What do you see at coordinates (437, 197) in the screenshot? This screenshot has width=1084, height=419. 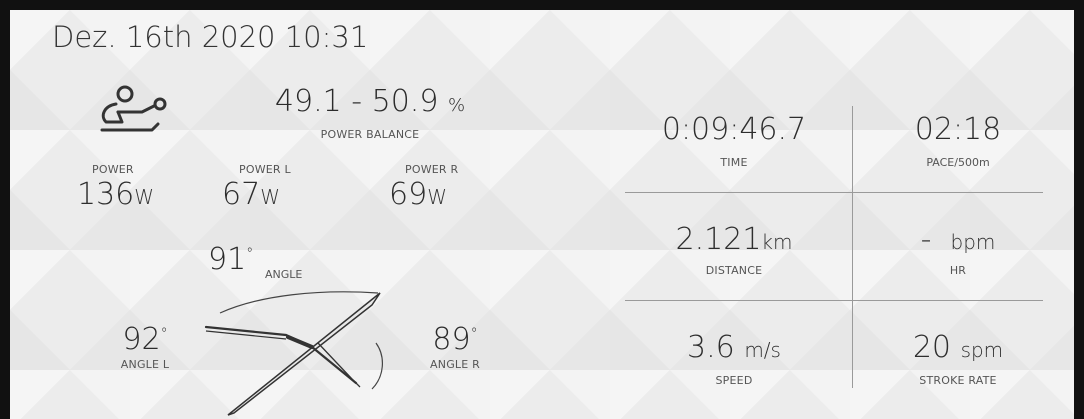 I see `power-right-unit: W` at bounding box center [437, 197].